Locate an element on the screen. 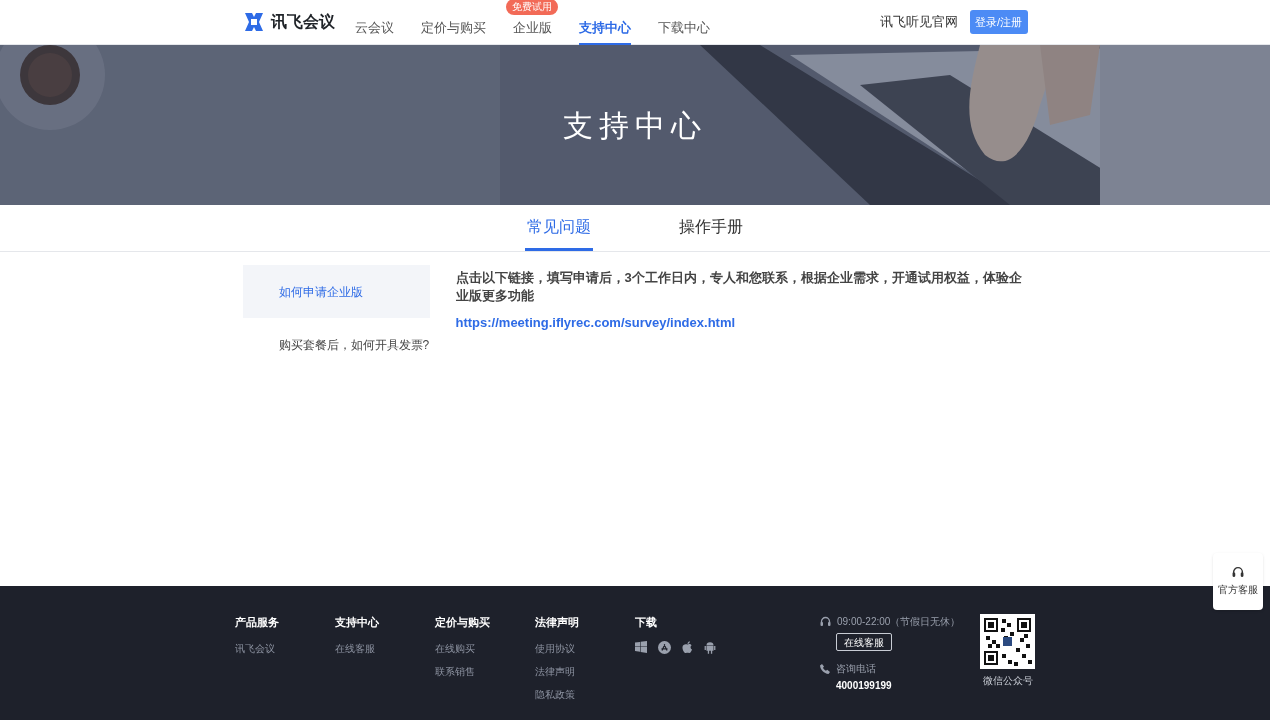 The width and height of the screenshot is (1280, 720). site-link: 讯飞听见官网 is located at coordinates (918, 22).